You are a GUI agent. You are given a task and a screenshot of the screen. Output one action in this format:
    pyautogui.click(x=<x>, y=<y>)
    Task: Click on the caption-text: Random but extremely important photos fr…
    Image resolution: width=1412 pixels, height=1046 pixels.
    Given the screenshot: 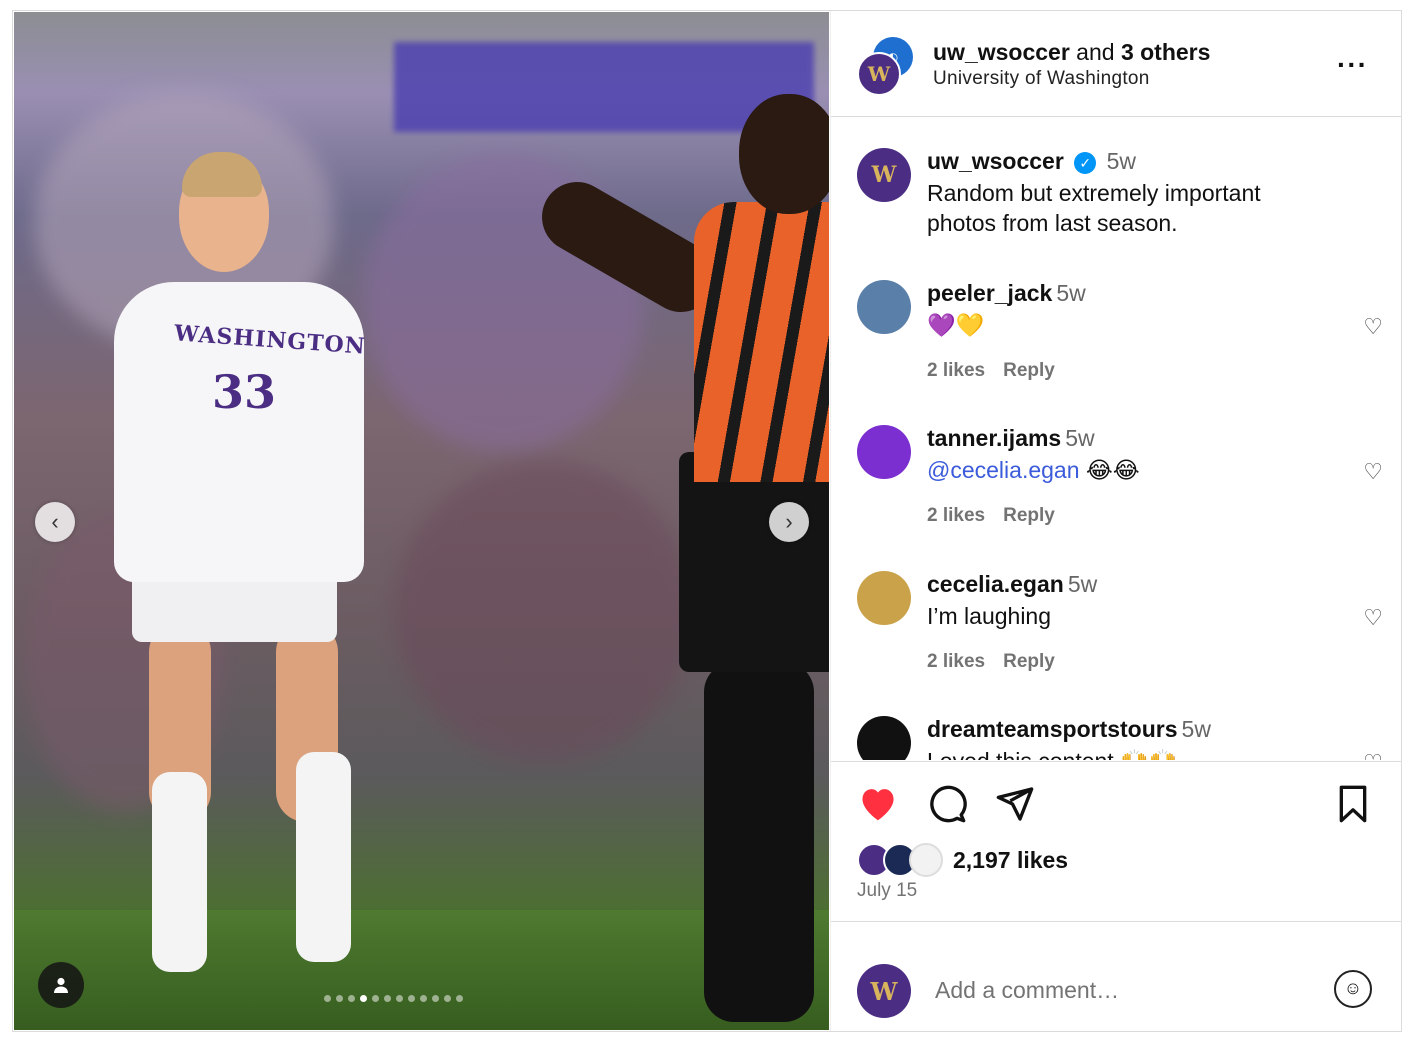 What is the action you would take?
    pyautogui.click(x=1094, y=208)
    